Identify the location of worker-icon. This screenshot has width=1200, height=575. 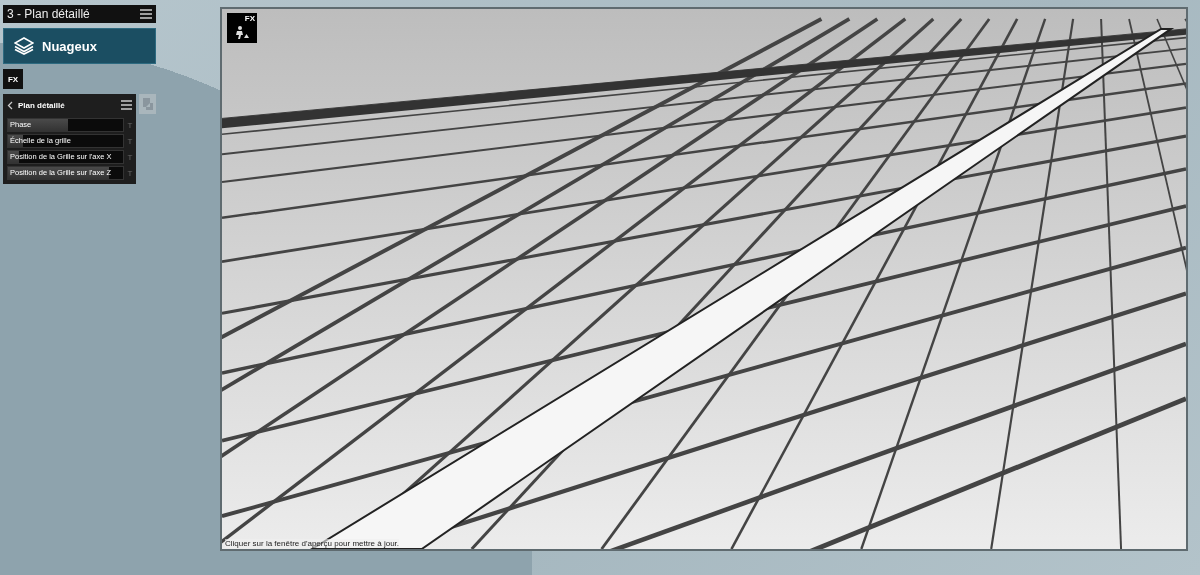
(242, 32).